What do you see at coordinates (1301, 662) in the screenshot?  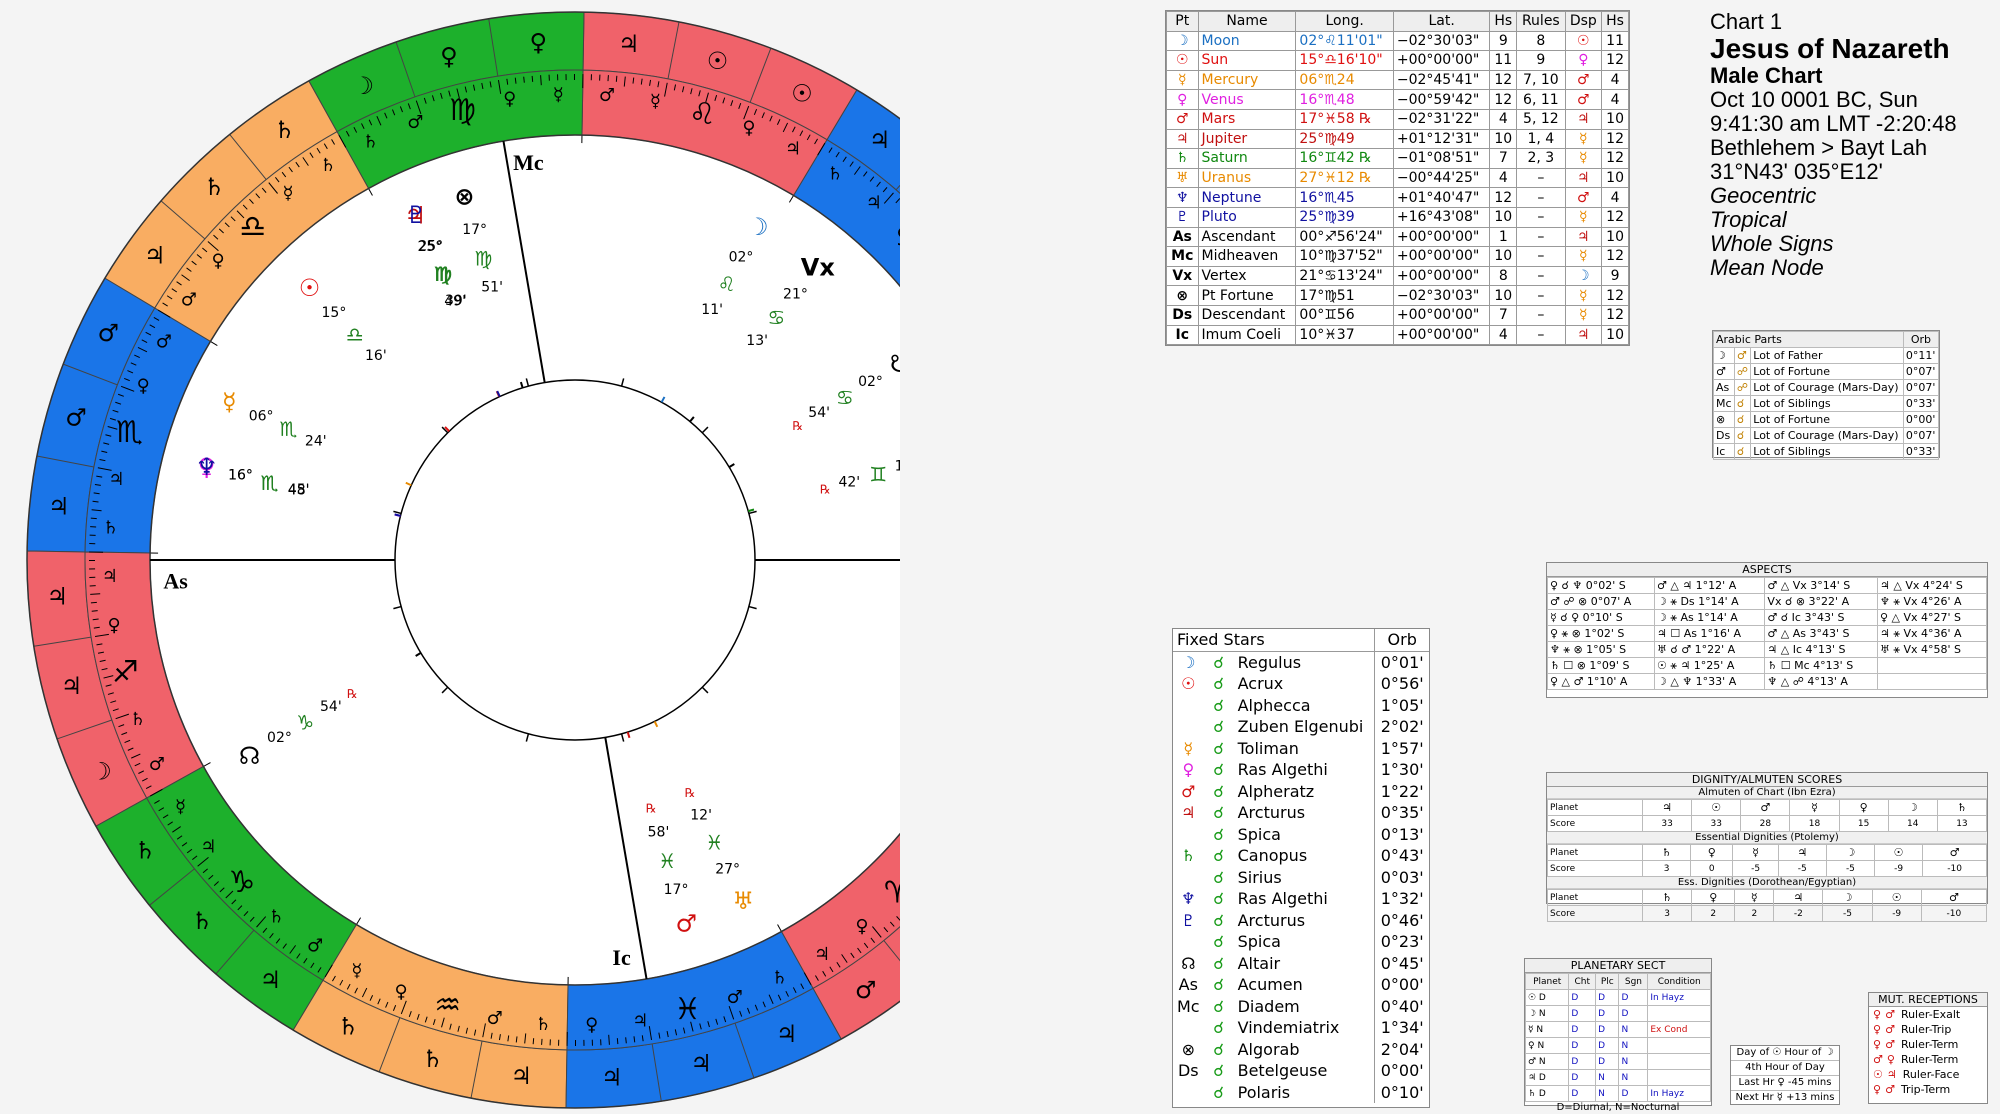 I see `fixed-star-row: ☽ ☌ Regulus 0°01'` at bounding box center [1301, 662].